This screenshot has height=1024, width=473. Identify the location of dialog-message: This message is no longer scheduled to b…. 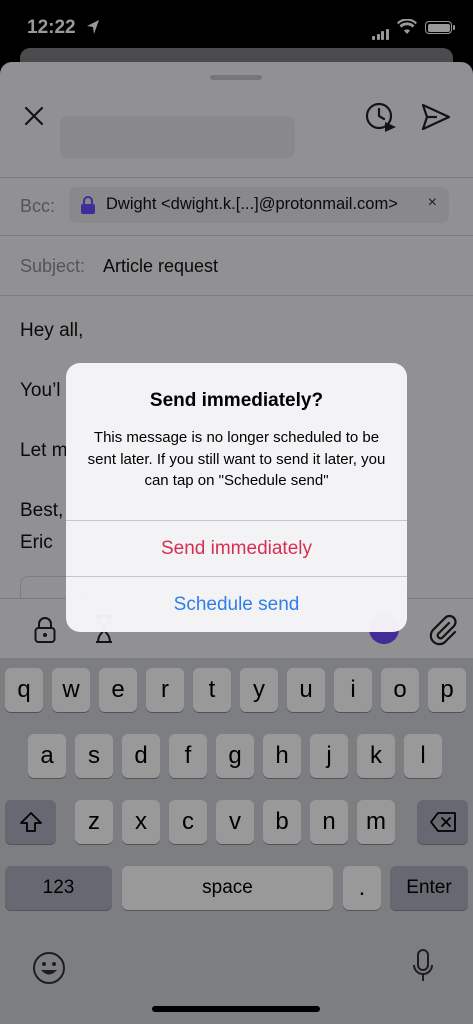
(236, 459).